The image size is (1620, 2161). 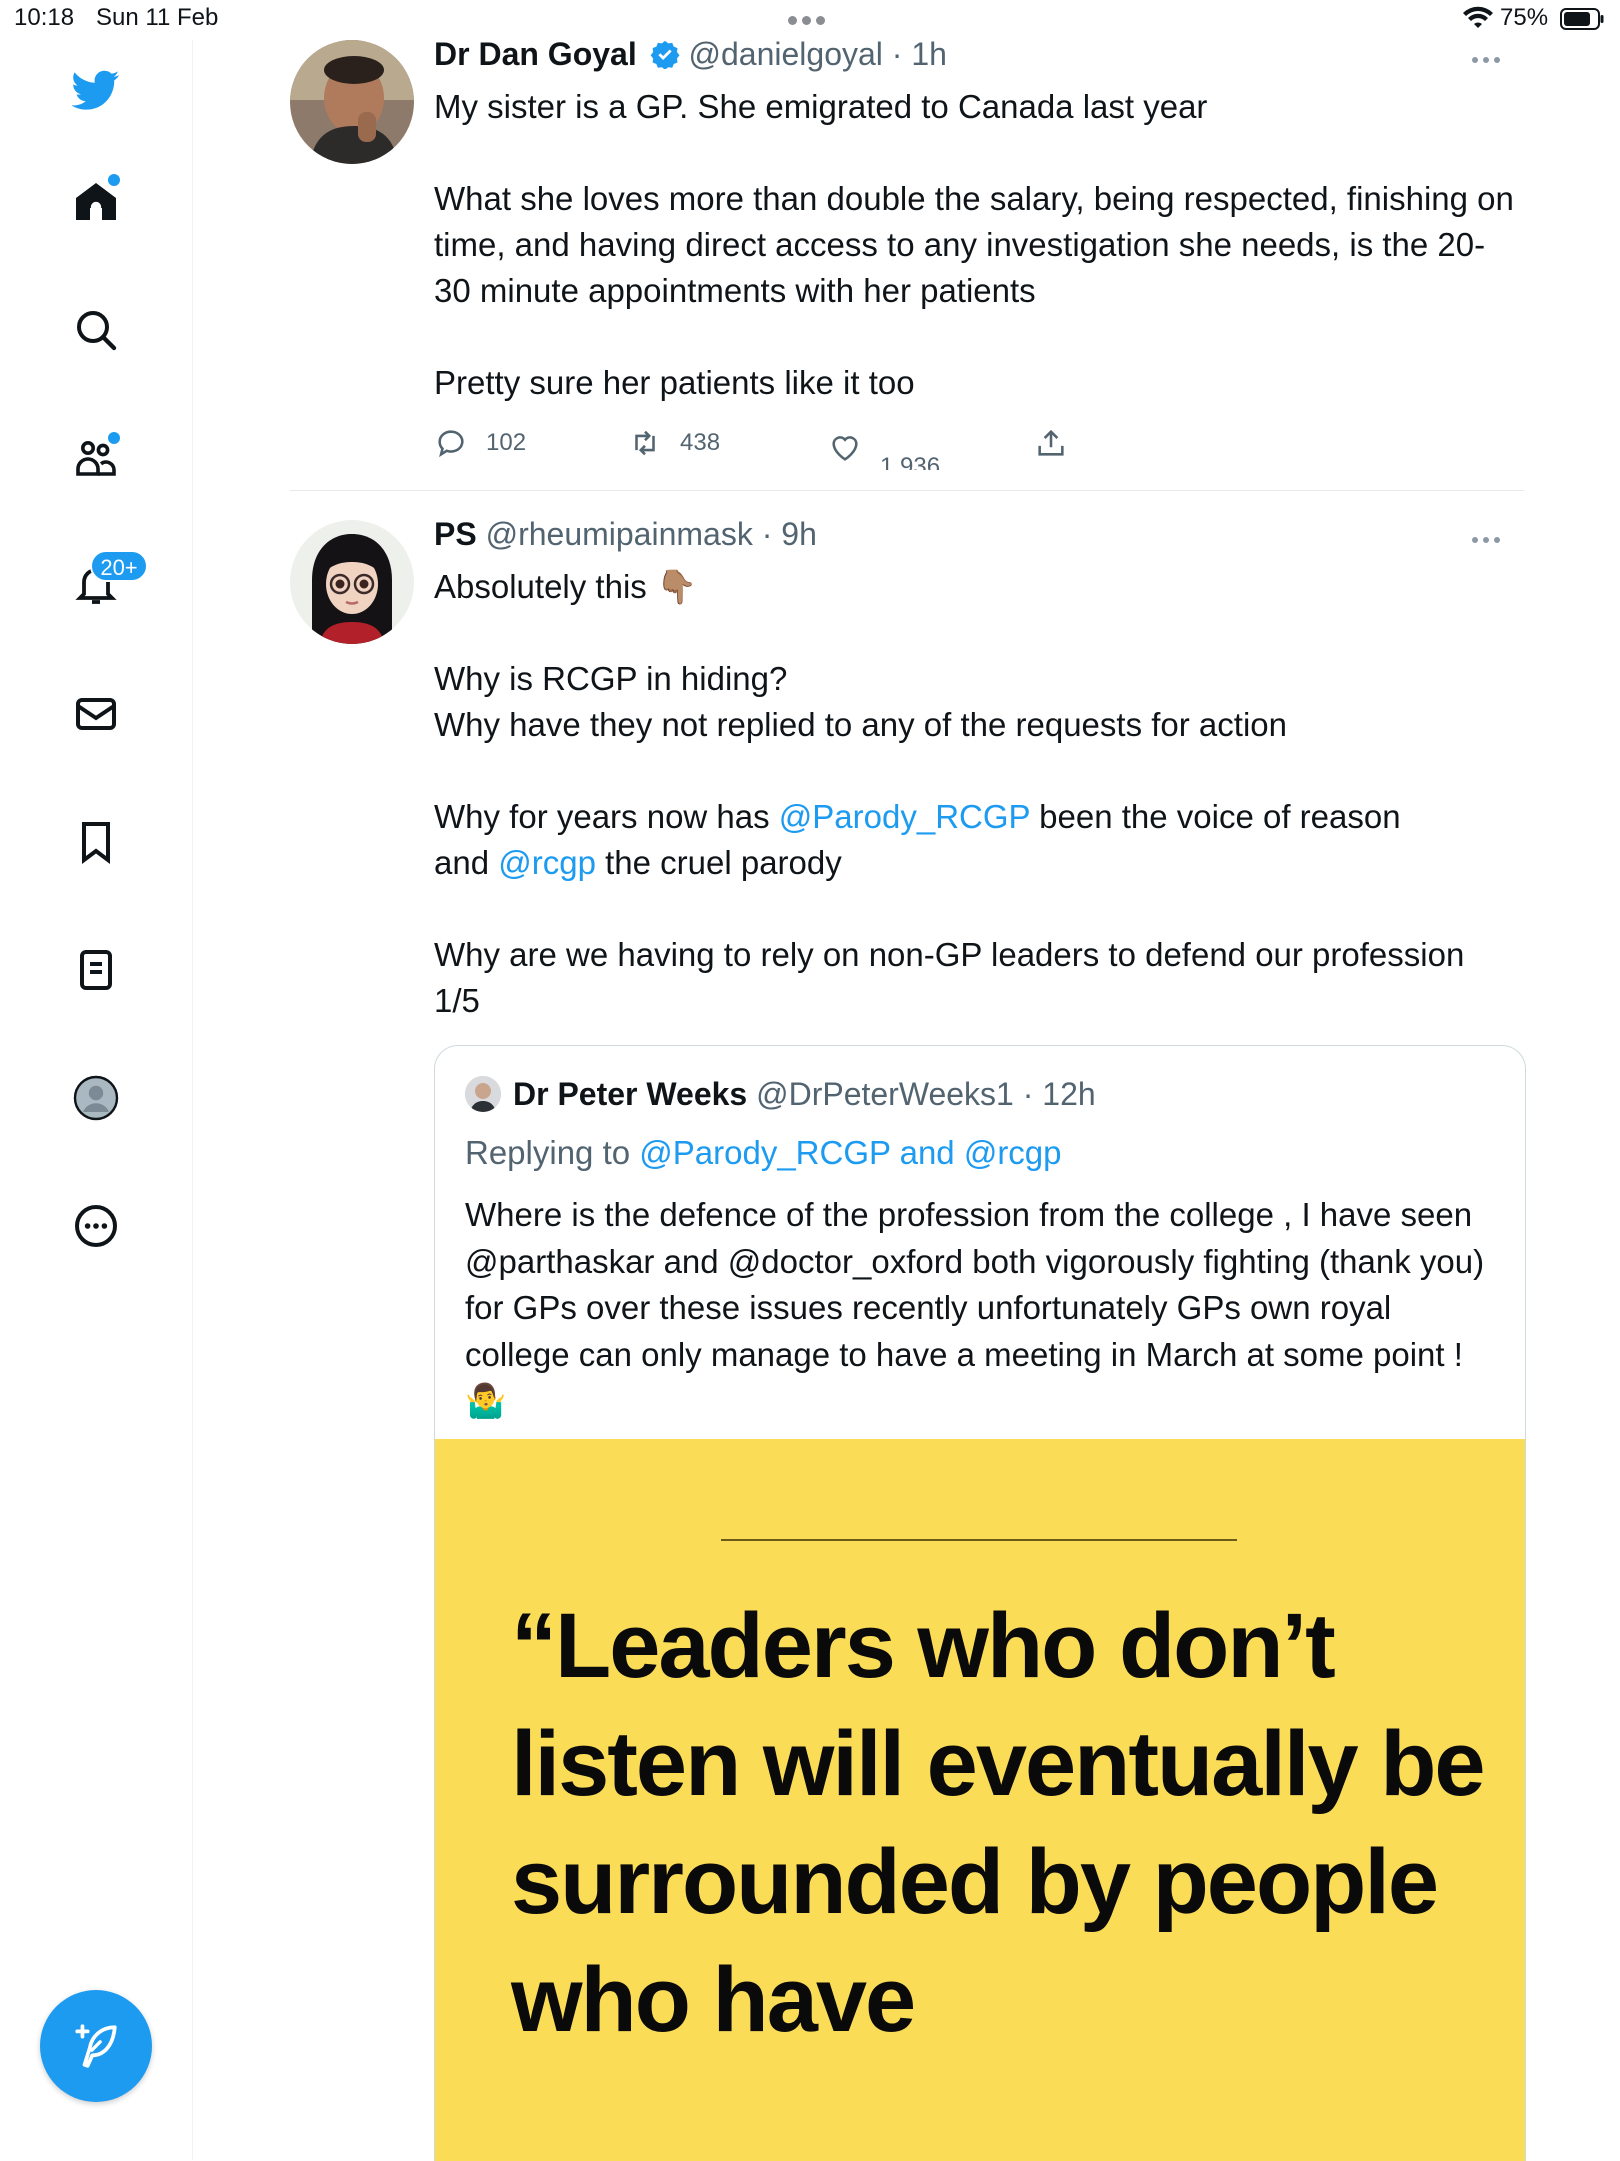 I want to click on tweet-header: PS @rheumipainmask · 9h, so click(x=625, y=534).